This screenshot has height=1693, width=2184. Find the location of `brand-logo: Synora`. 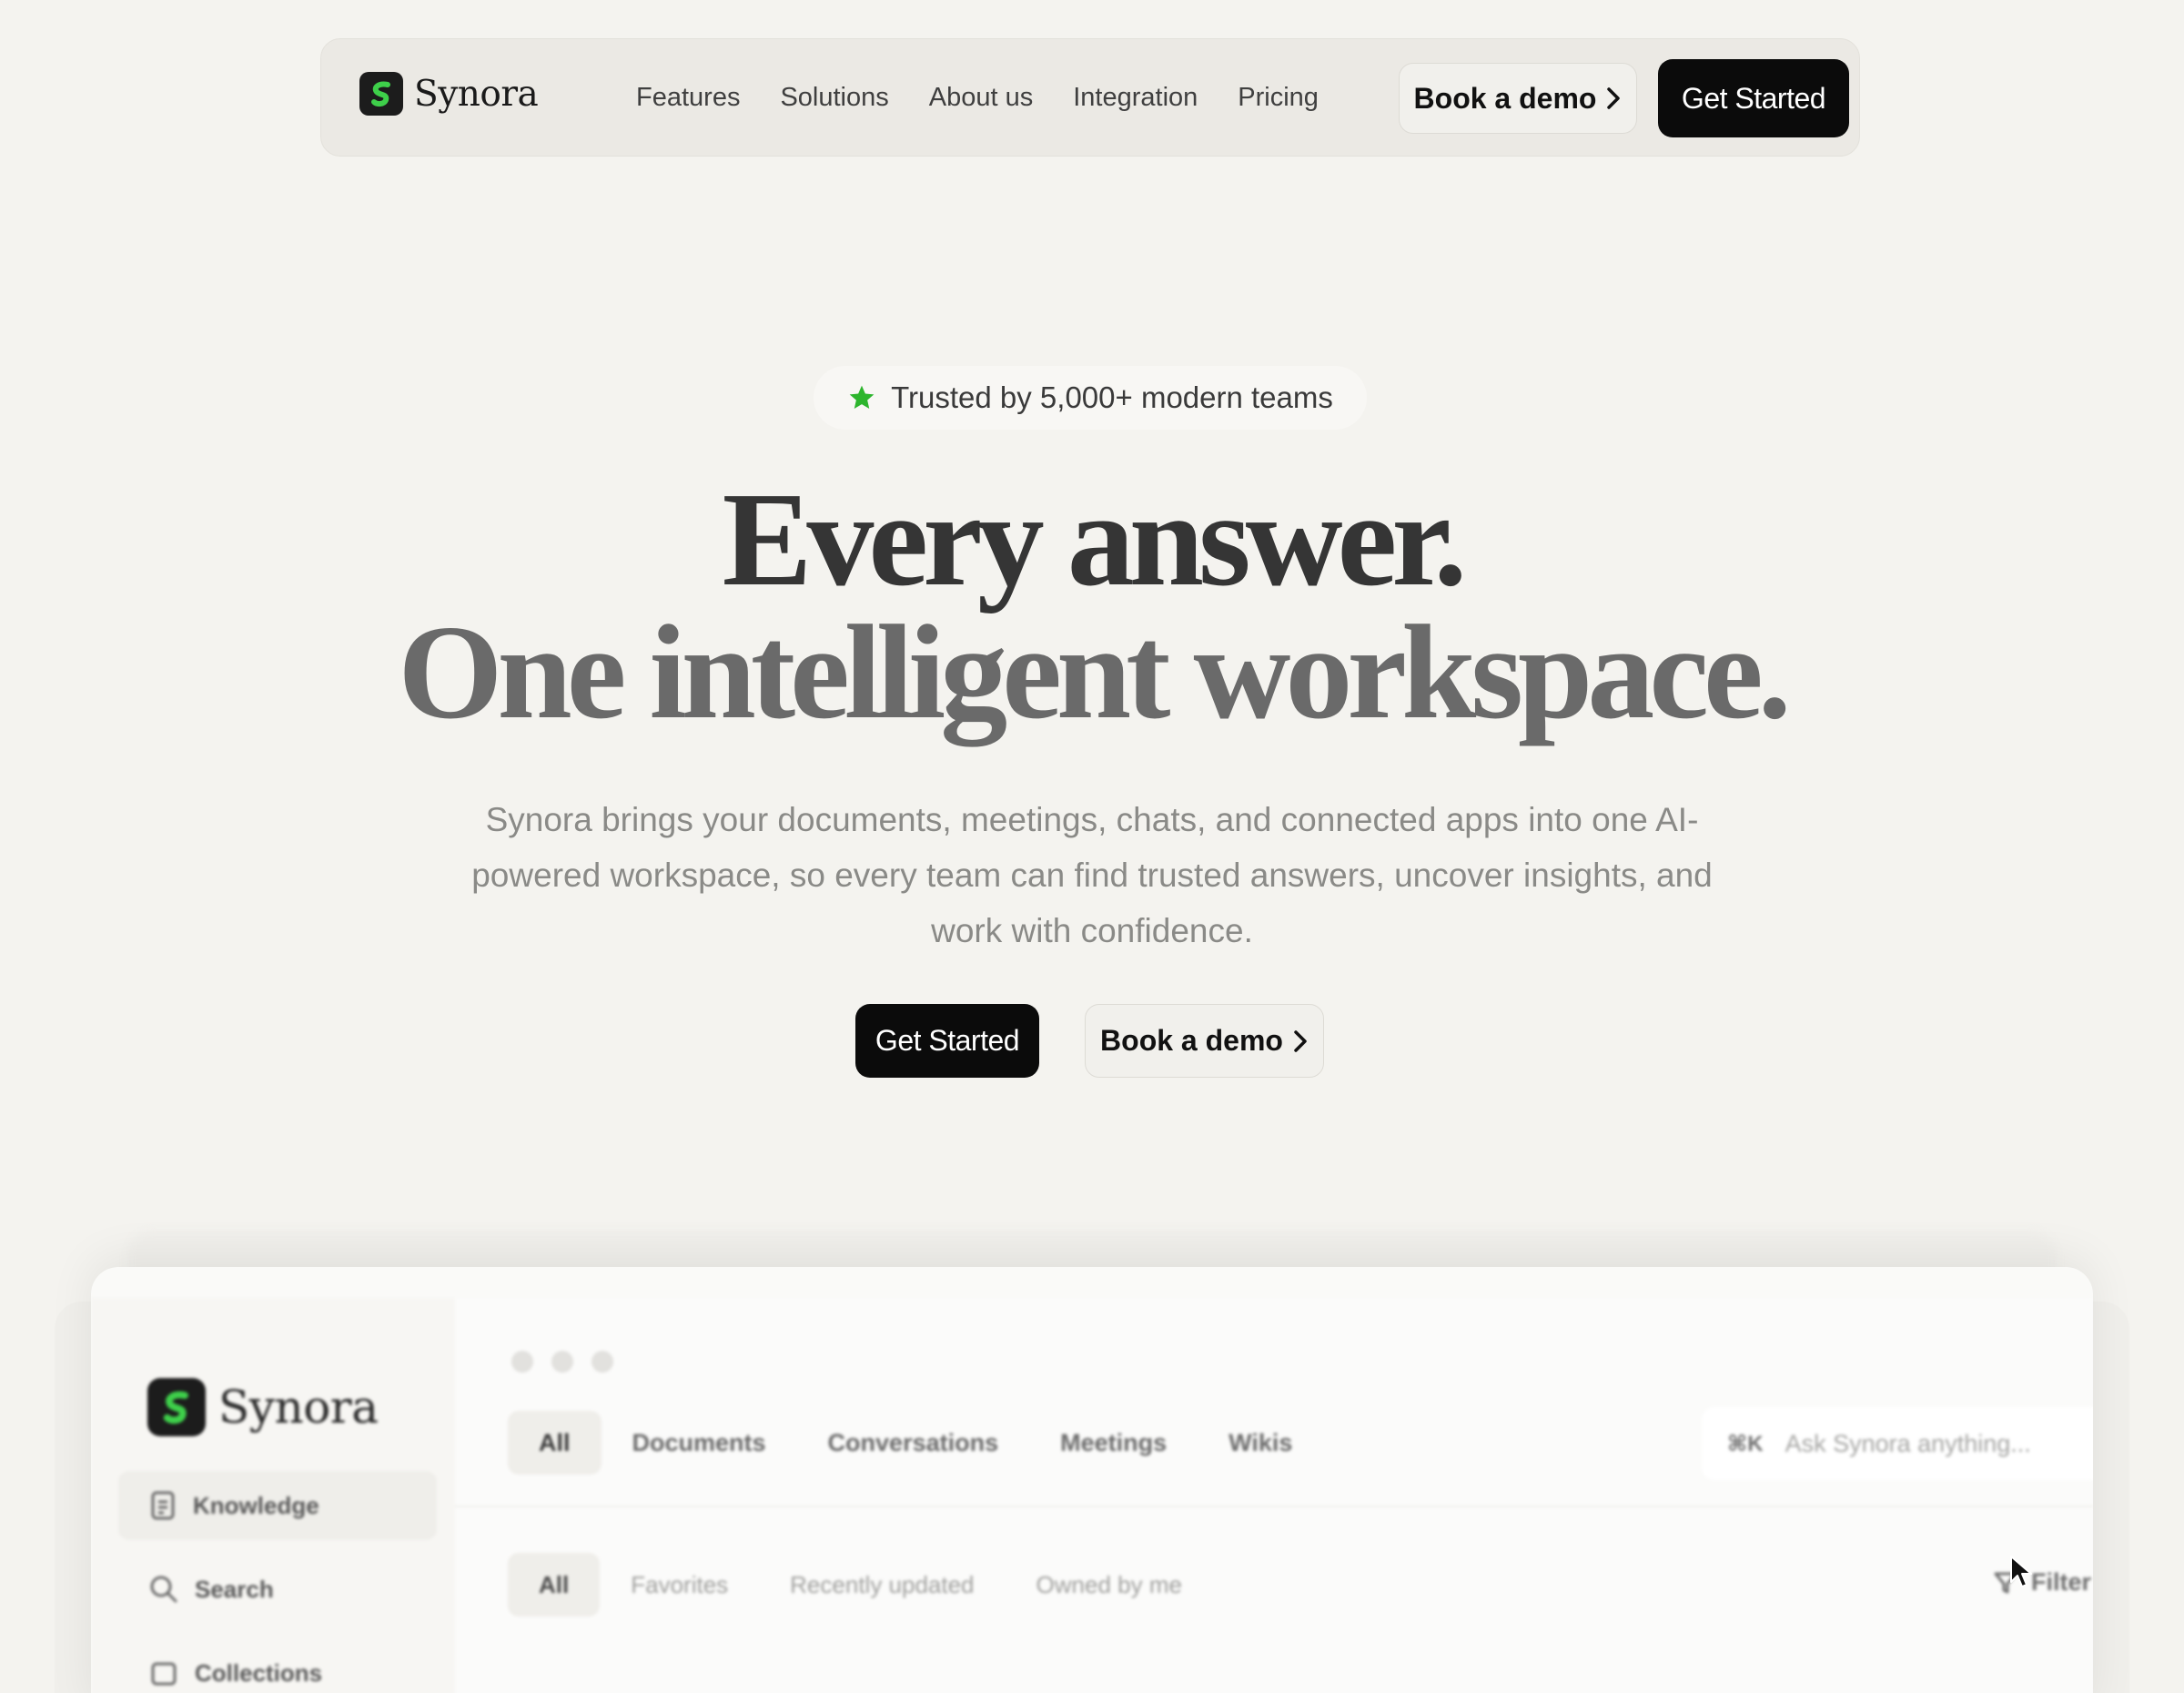

brand-logo: Synora is located at coordinates (449, 94).